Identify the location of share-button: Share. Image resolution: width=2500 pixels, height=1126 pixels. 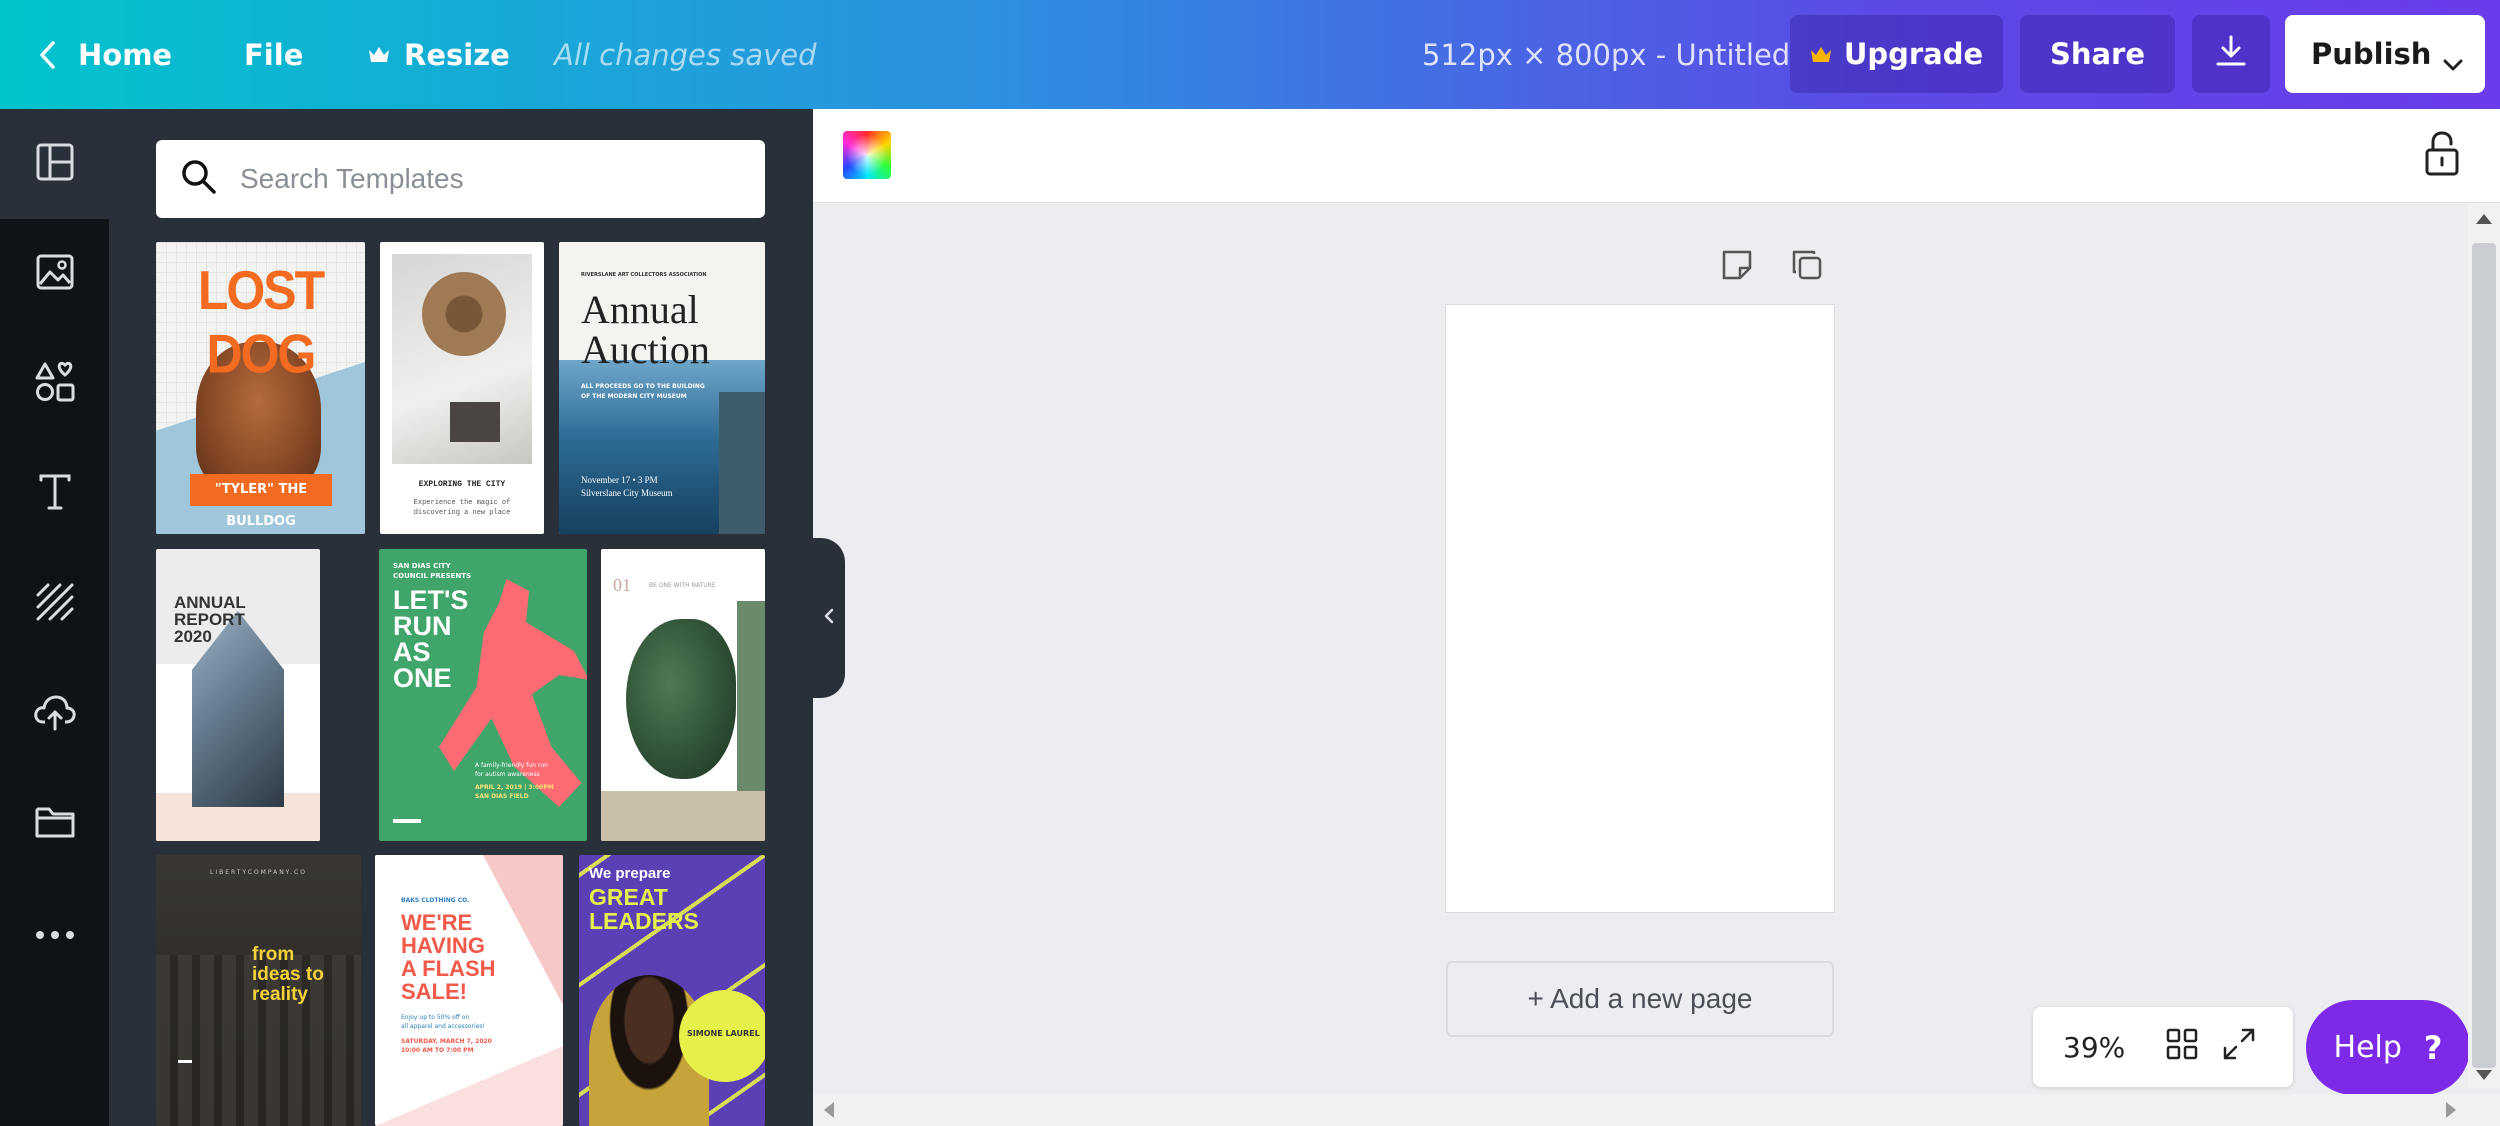
(2097, 54).